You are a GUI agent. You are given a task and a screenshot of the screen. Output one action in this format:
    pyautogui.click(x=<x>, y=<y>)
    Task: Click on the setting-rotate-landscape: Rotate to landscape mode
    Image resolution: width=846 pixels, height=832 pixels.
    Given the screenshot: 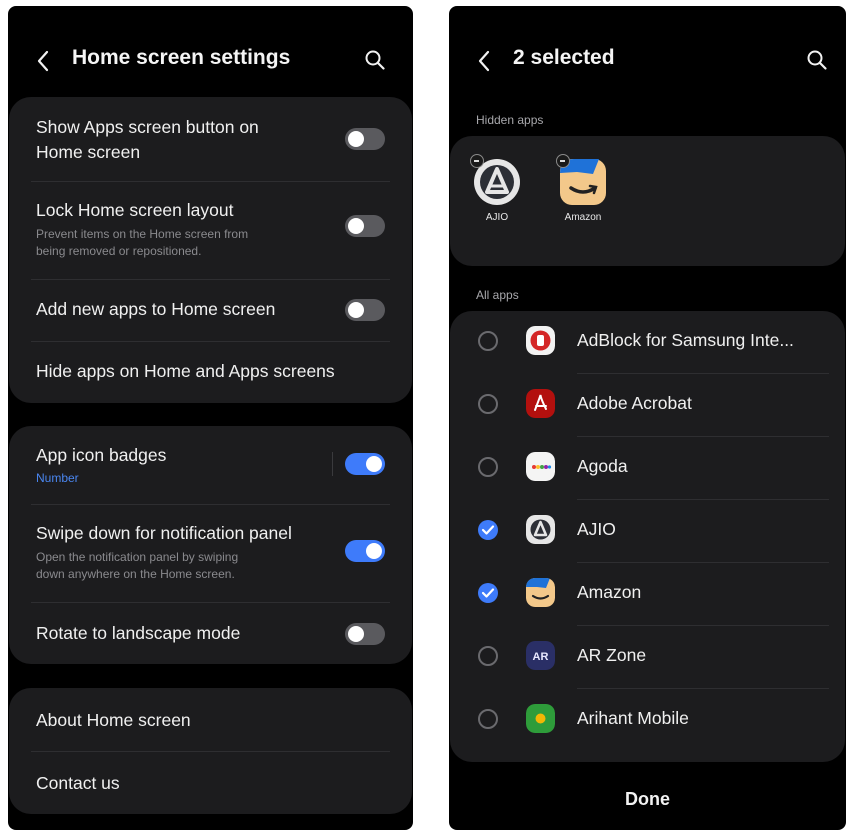 What is the action you would take?
    pyautogui.click(x=210, y=633)
    